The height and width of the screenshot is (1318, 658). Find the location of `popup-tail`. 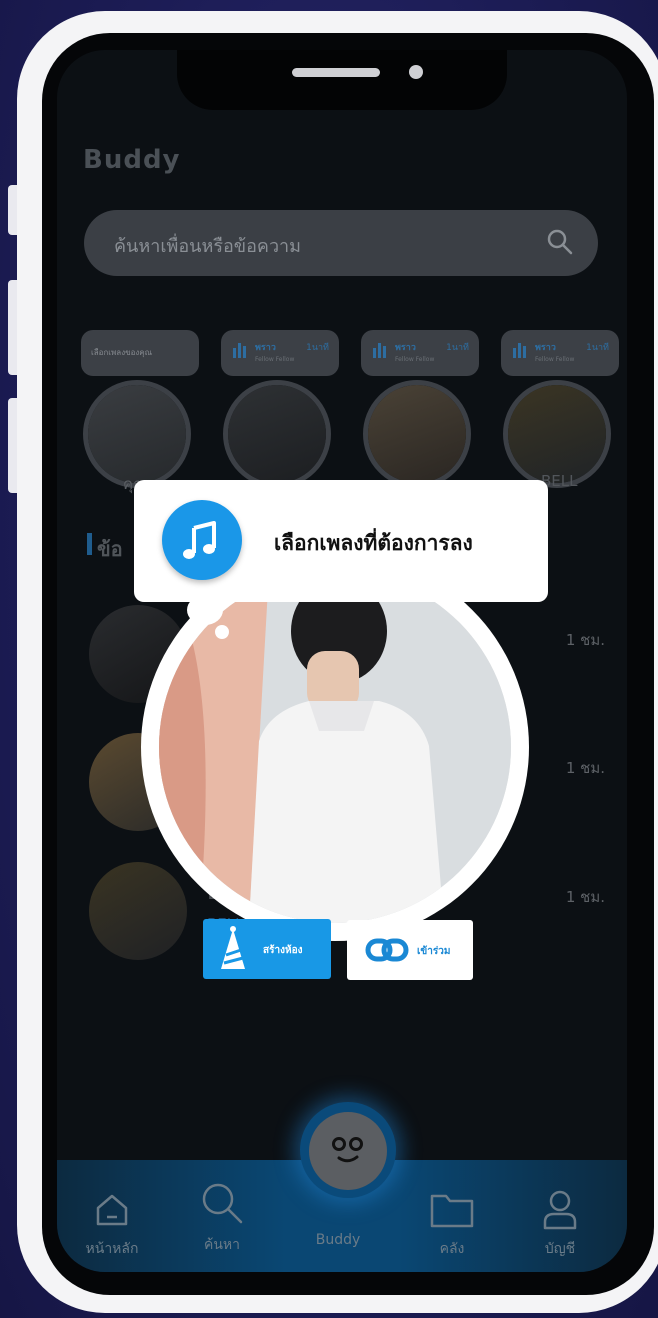

popup-tail is located at coordinates (205, 610).